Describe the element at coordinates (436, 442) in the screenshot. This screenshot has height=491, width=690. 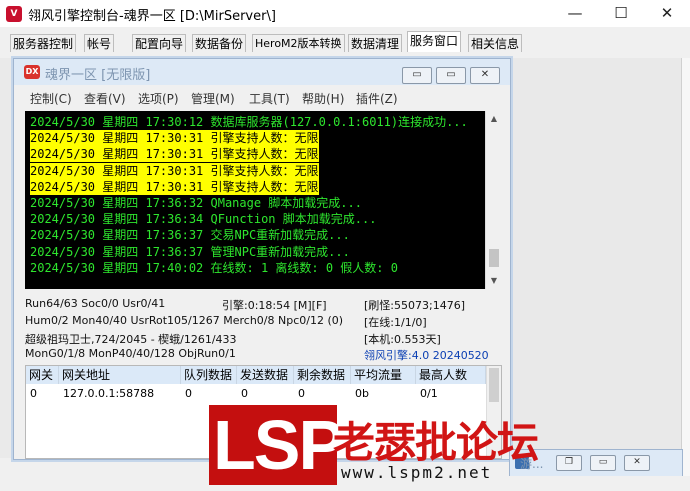
I see `watermark-brand: 老瑟批论坛` at that location.